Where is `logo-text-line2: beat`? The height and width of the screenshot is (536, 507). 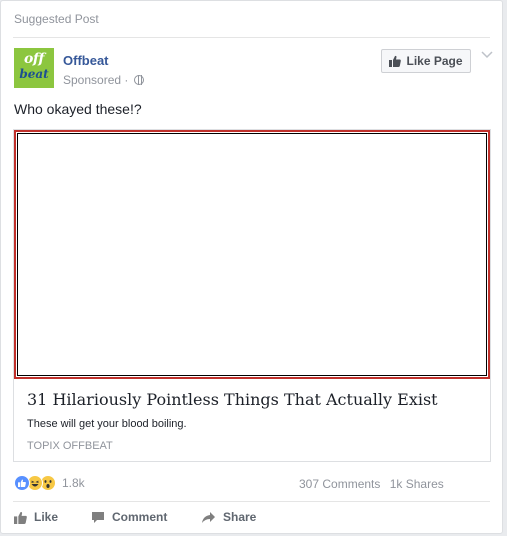
logo-text-line2: beat is located at coordinates (34, 74).